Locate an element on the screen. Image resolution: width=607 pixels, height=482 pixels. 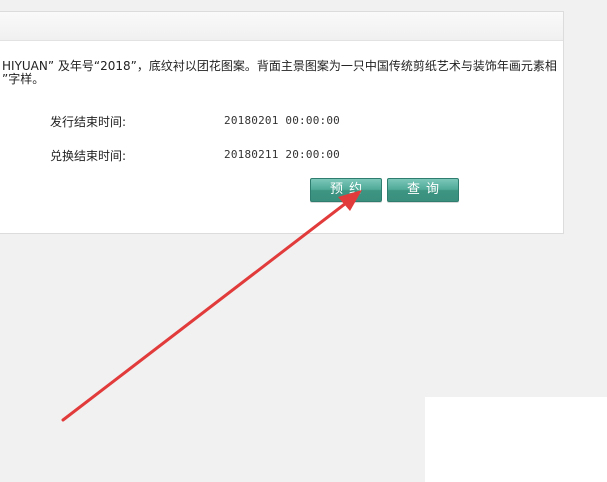
exchange-end-time-label: 兑换结束时间: is located at coordinates (88, 156).